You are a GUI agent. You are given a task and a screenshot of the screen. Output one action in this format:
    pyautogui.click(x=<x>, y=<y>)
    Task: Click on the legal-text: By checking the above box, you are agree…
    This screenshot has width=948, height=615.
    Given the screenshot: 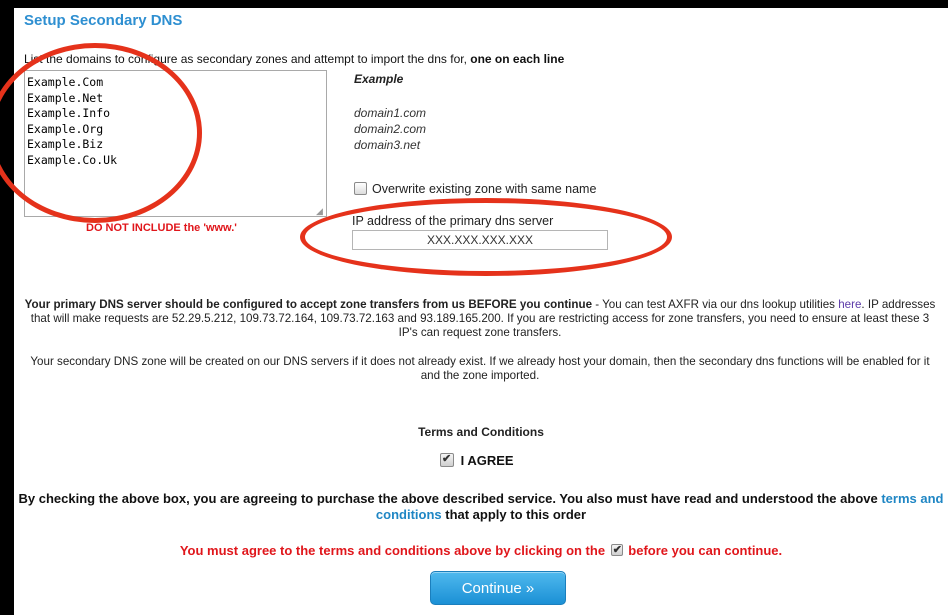 What is the action you would take?
    pyautogui.click(x=481, y=507)
    